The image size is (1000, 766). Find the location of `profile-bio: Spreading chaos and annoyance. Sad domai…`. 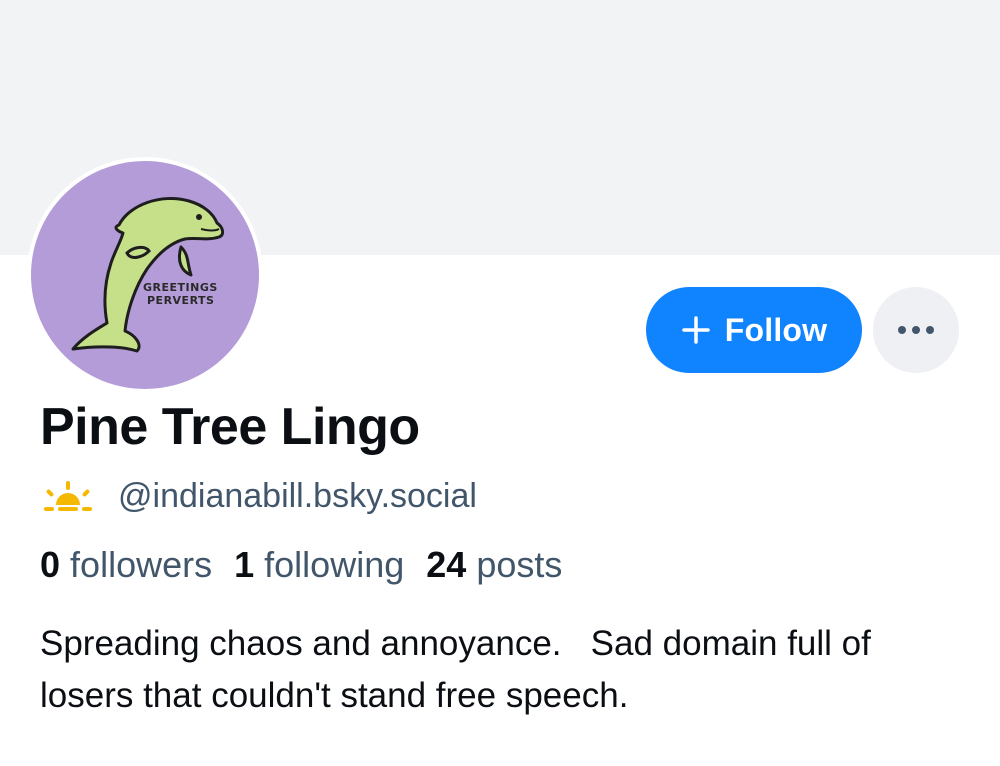

profile-bio: Spreading chaos and annoyance. Sad domai… is located at coordinates (460, 669).